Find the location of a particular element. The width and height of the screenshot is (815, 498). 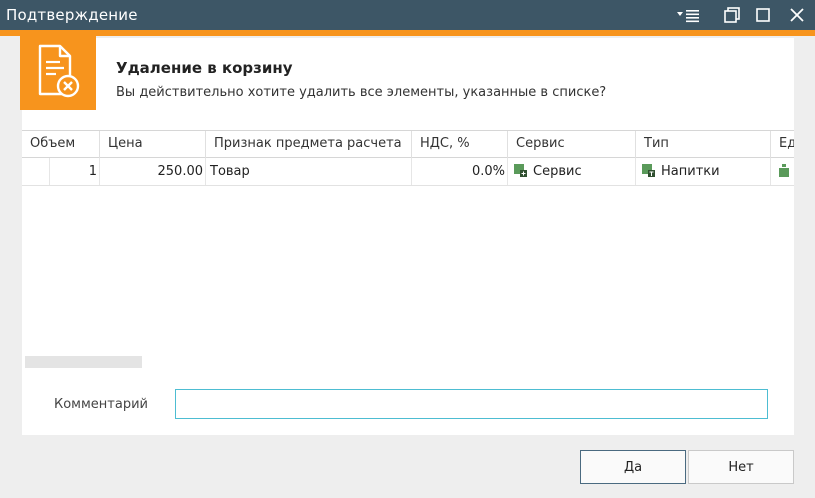

column-header-payment-subject: Признак предмета расчета is located at coordinates (309, 144).